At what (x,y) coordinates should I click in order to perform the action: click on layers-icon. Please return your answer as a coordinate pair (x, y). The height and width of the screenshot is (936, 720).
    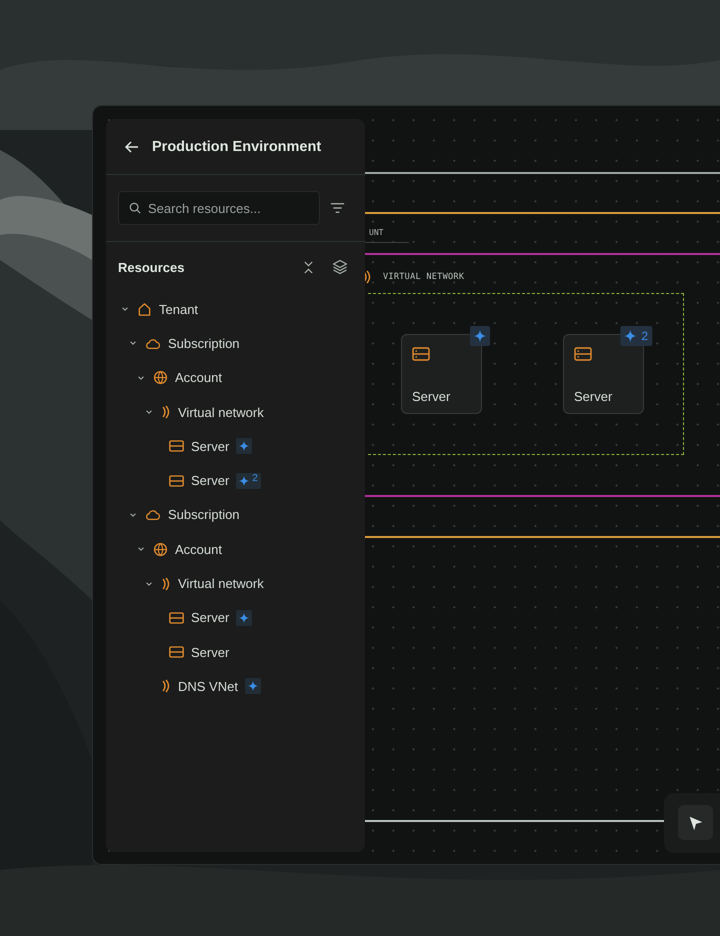
    Looking at the image, I should click on (340, 267).